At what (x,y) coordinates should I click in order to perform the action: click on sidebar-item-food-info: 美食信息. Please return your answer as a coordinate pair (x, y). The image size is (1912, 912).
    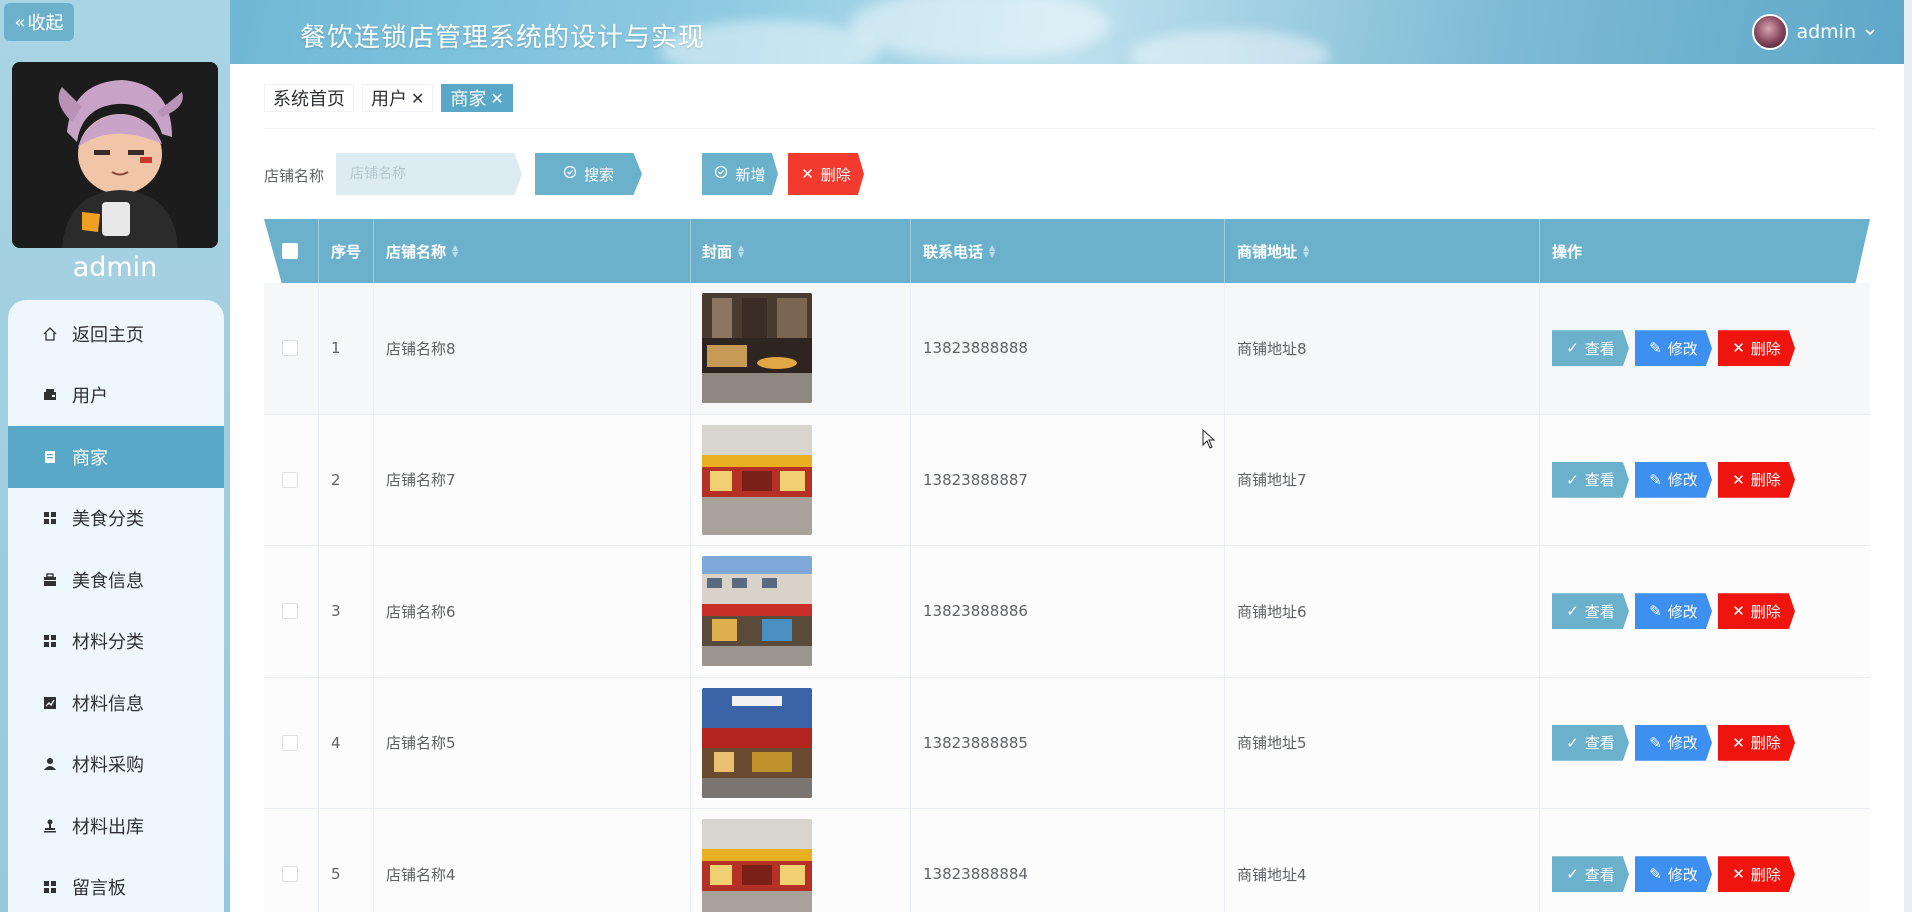
    Looking at the image, I should click on (116, 580).